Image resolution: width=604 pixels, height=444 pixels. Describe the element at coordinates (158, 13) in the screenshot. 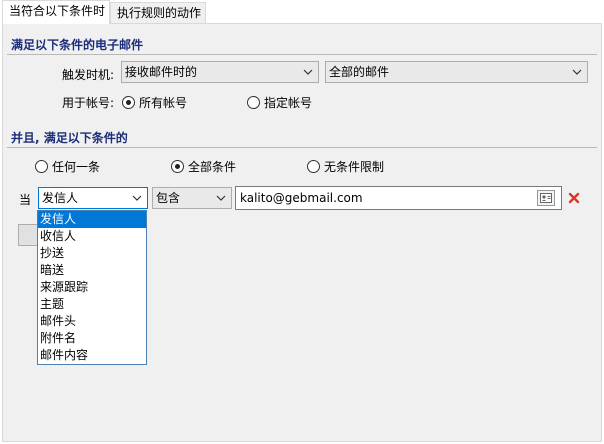

I see `tab-actions: 执行规则的动作` at that location.